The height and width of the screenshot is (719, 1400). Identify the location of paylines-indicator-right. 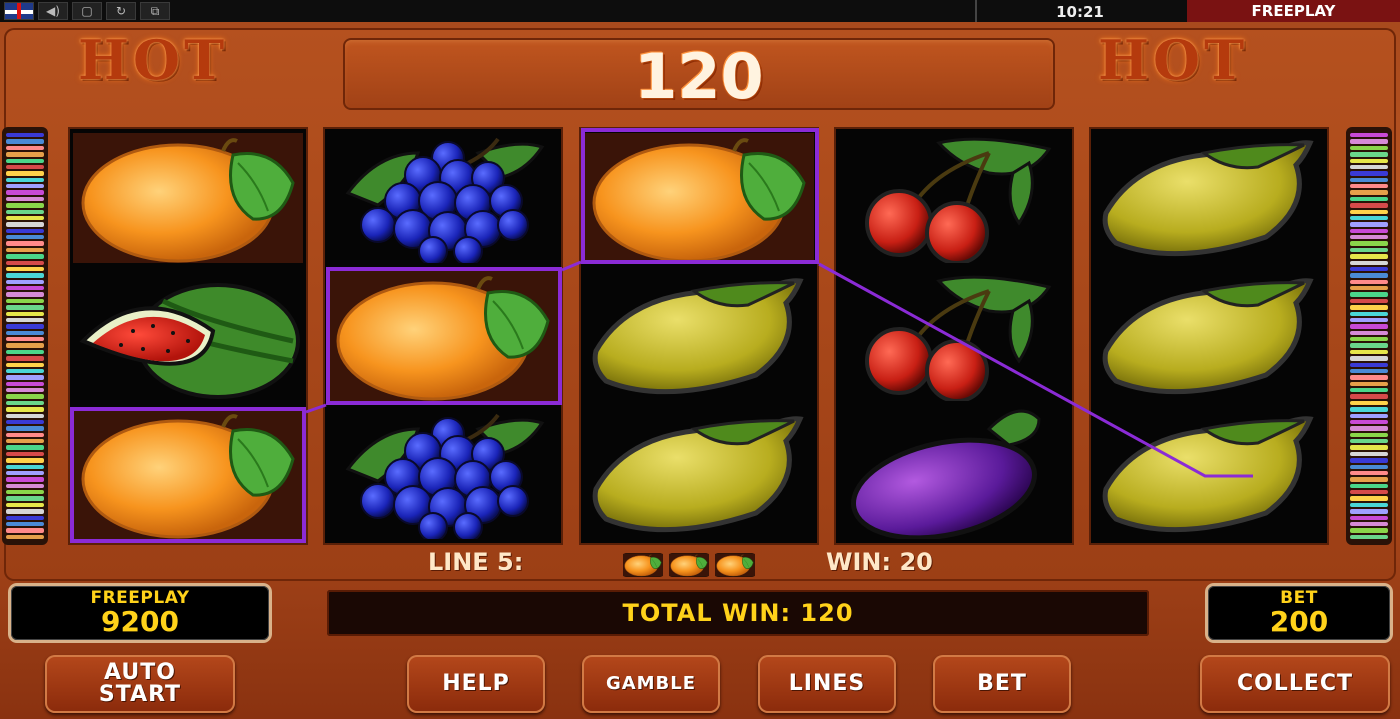
(1369, 336).